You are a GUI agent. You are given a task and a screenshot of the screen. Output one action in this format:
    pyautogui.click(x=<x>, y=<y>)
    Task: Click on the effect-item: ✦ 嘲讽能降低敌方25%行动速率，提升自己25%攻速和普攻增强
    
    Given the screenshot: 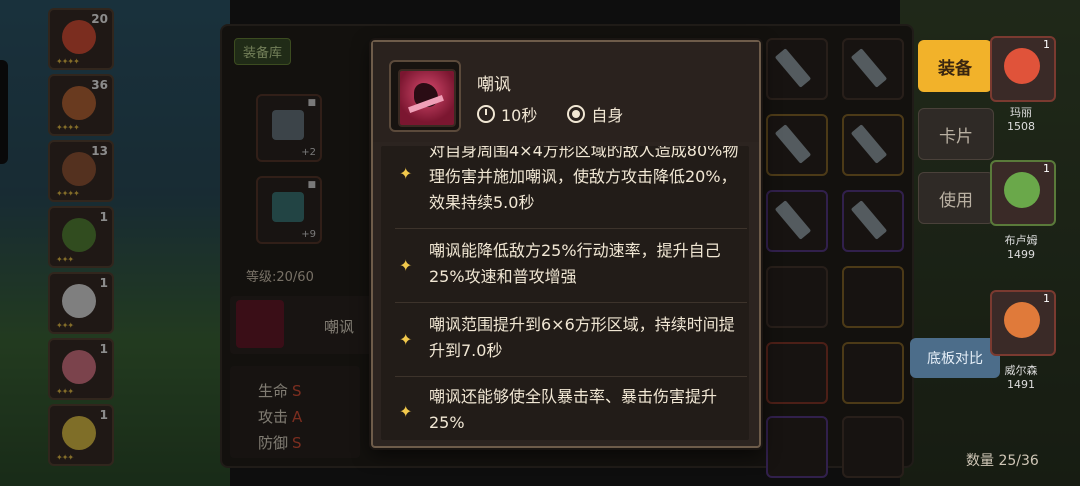 What is the action you would take?
    pyautogui.click(x=565, y=268)
    